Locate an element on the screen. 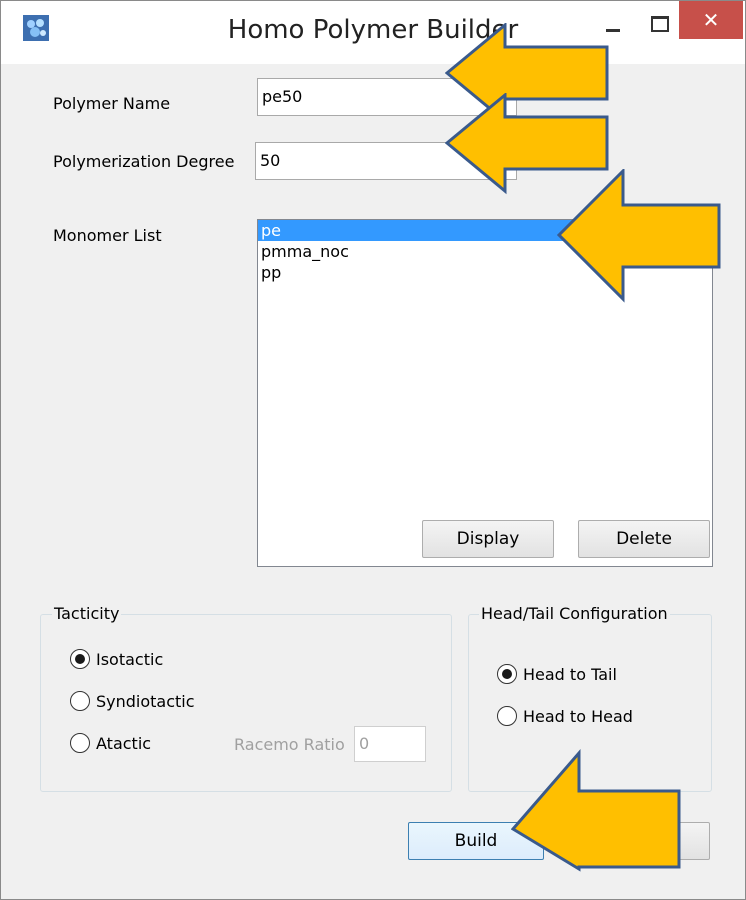  radio-label: Syndiotactic is located at coordinates (145, 701).